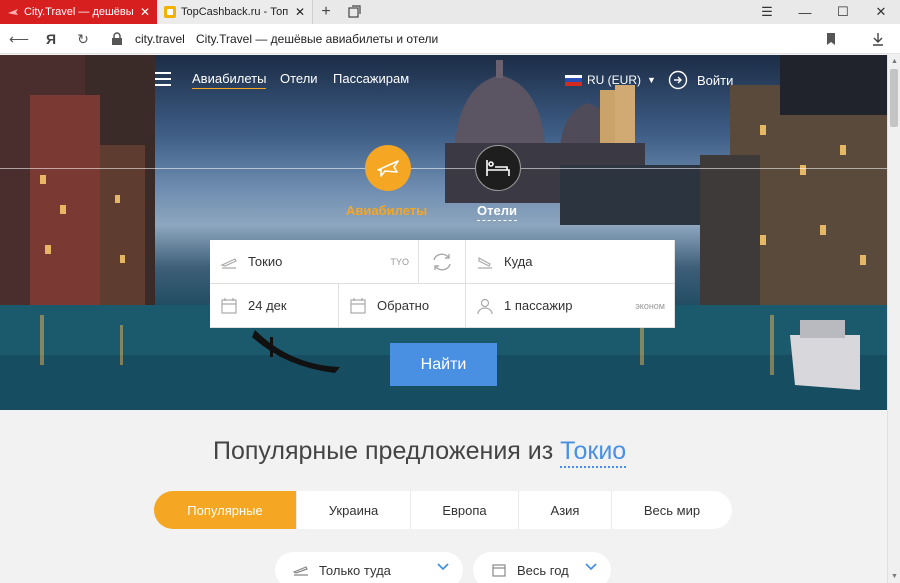  What do you see at coordinates (465, 510) in the screenshot?
I see `tab-europe: Европа` at bounding box center [465, 510].